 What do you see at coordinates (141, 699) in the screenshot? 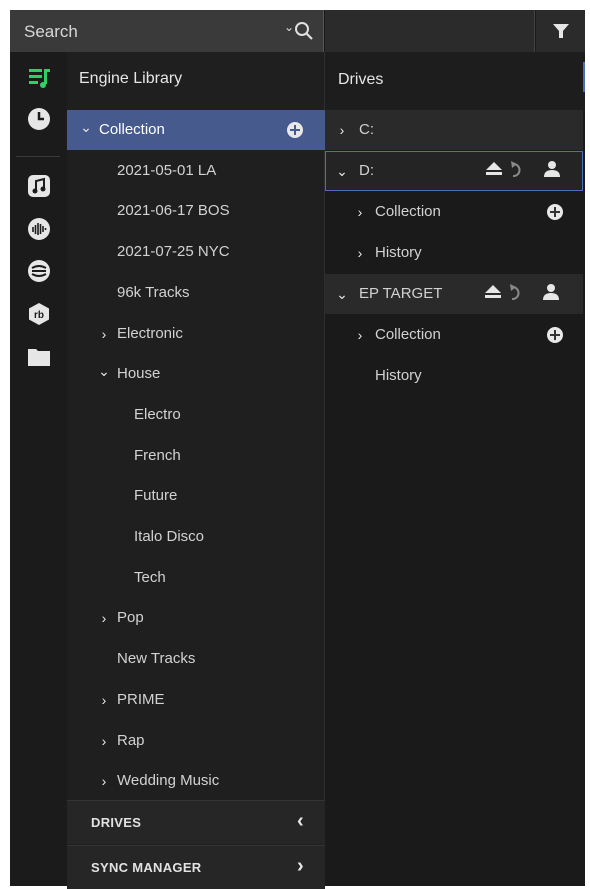
I see `library-tree-item-label: PRIME` at bounding box center [141, 699].